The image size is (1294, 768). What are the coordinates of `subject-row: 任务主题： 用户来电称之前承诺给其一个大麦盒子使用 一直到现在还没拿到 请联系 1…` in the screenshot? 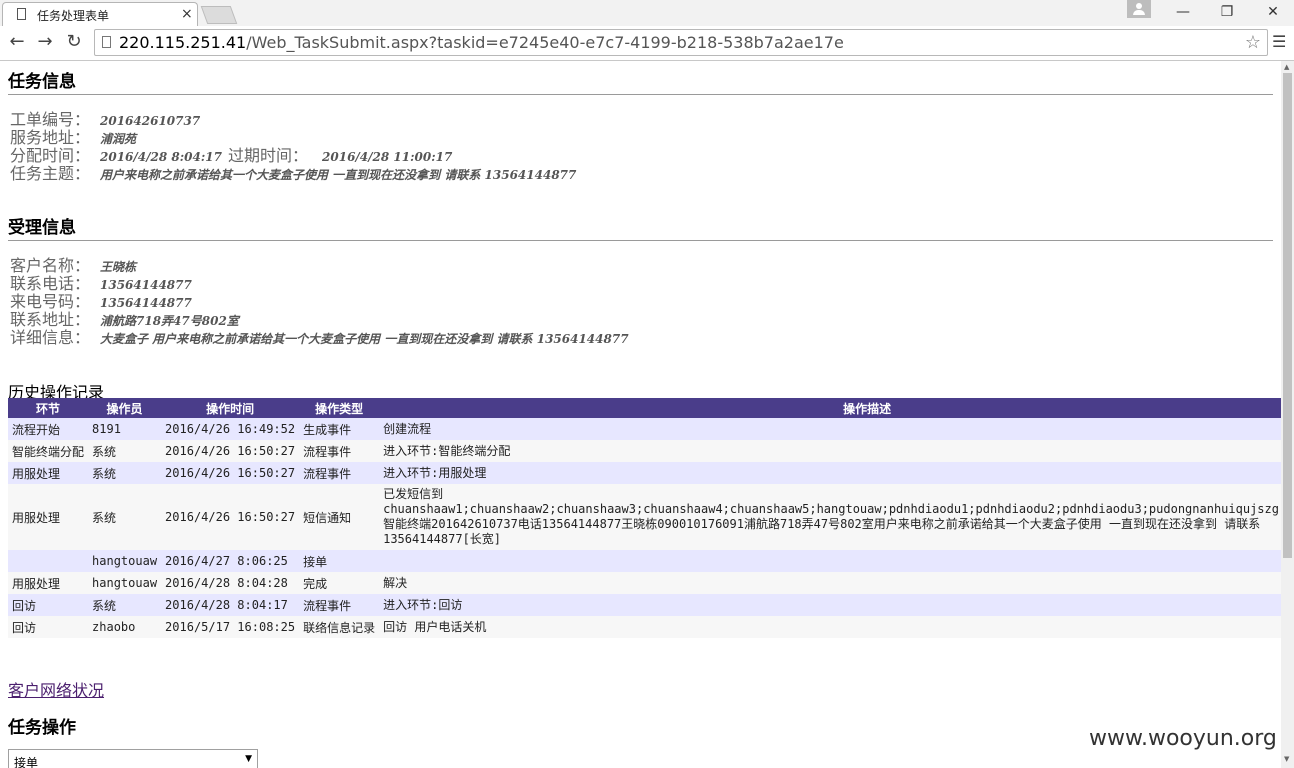 It's located at (293, 171).